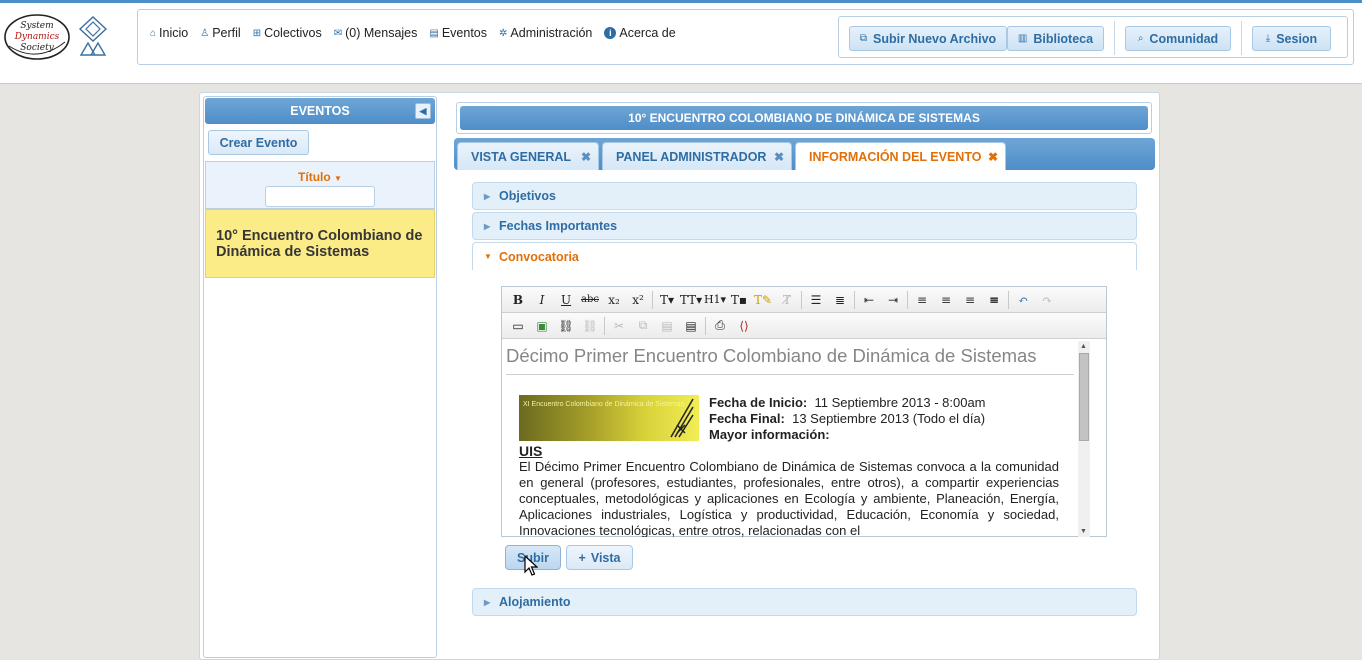 The image size is (1362, 660). I want to click on text-color-icon: T▪, so click(739, 300).